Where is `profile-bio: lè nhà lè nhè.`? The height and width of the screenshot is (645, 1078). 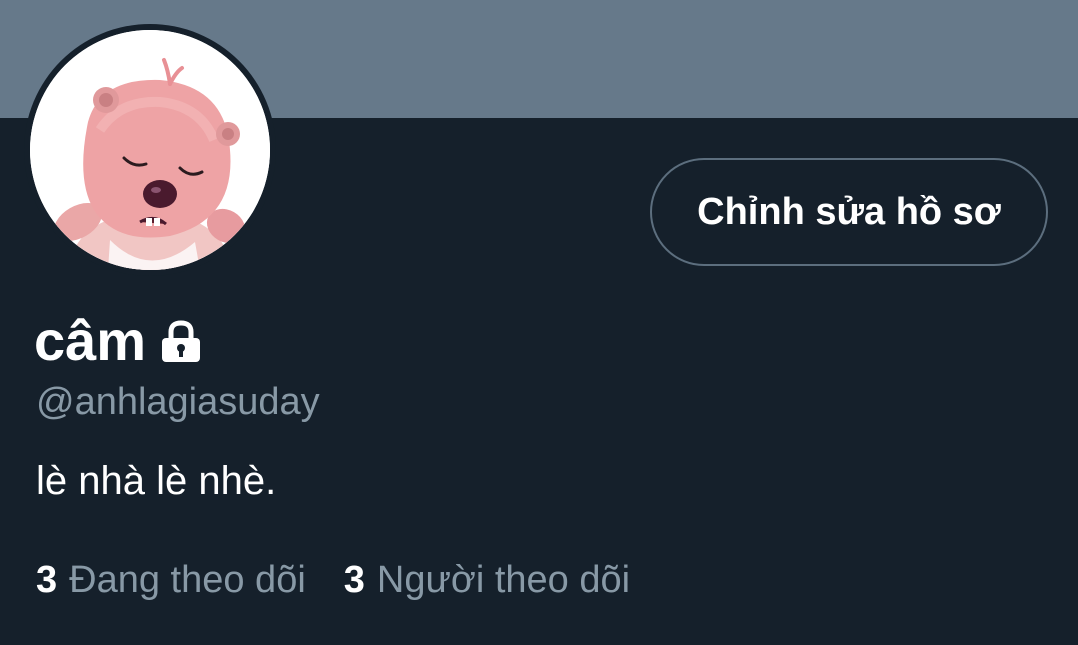 profile-bio: lè nhà lè nhè. is located at coordinates (156, 481).